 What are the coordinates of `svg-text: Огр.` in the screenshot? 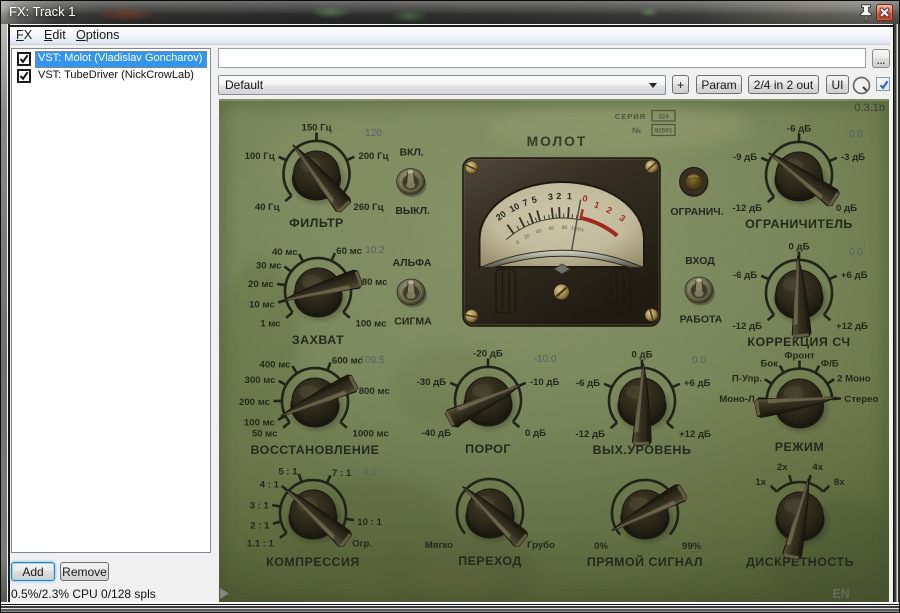 It's located at (362, 544).